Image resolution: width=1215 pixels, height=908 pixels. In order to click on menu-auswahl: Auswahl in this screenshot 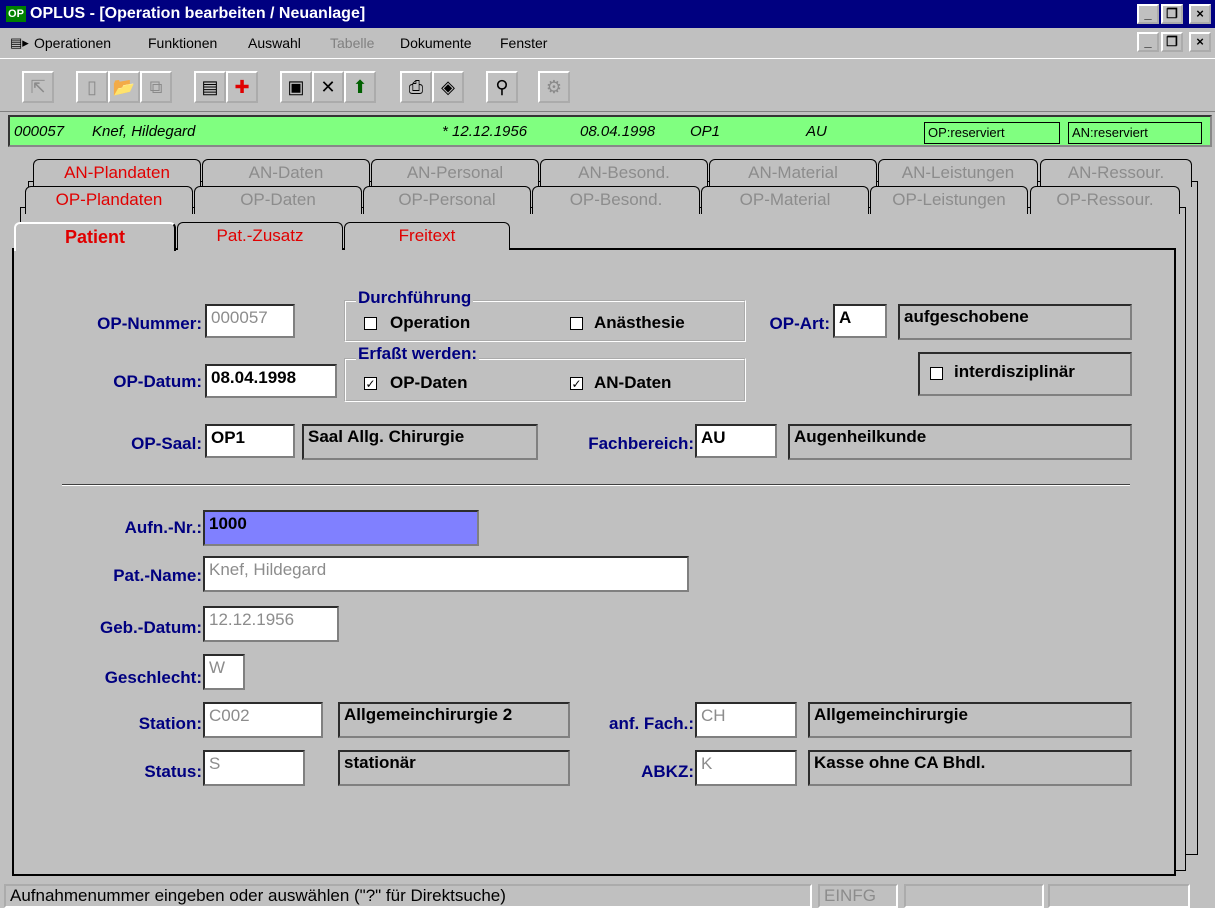, I will do `click(274, 43)`.